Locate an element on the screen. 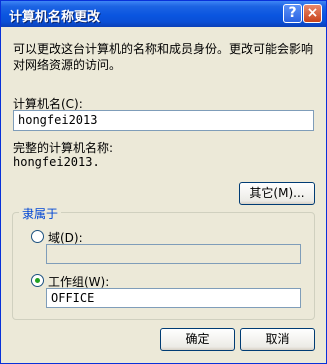  computer-name-input: hongfei2013 is located at coordinates (163, 120).